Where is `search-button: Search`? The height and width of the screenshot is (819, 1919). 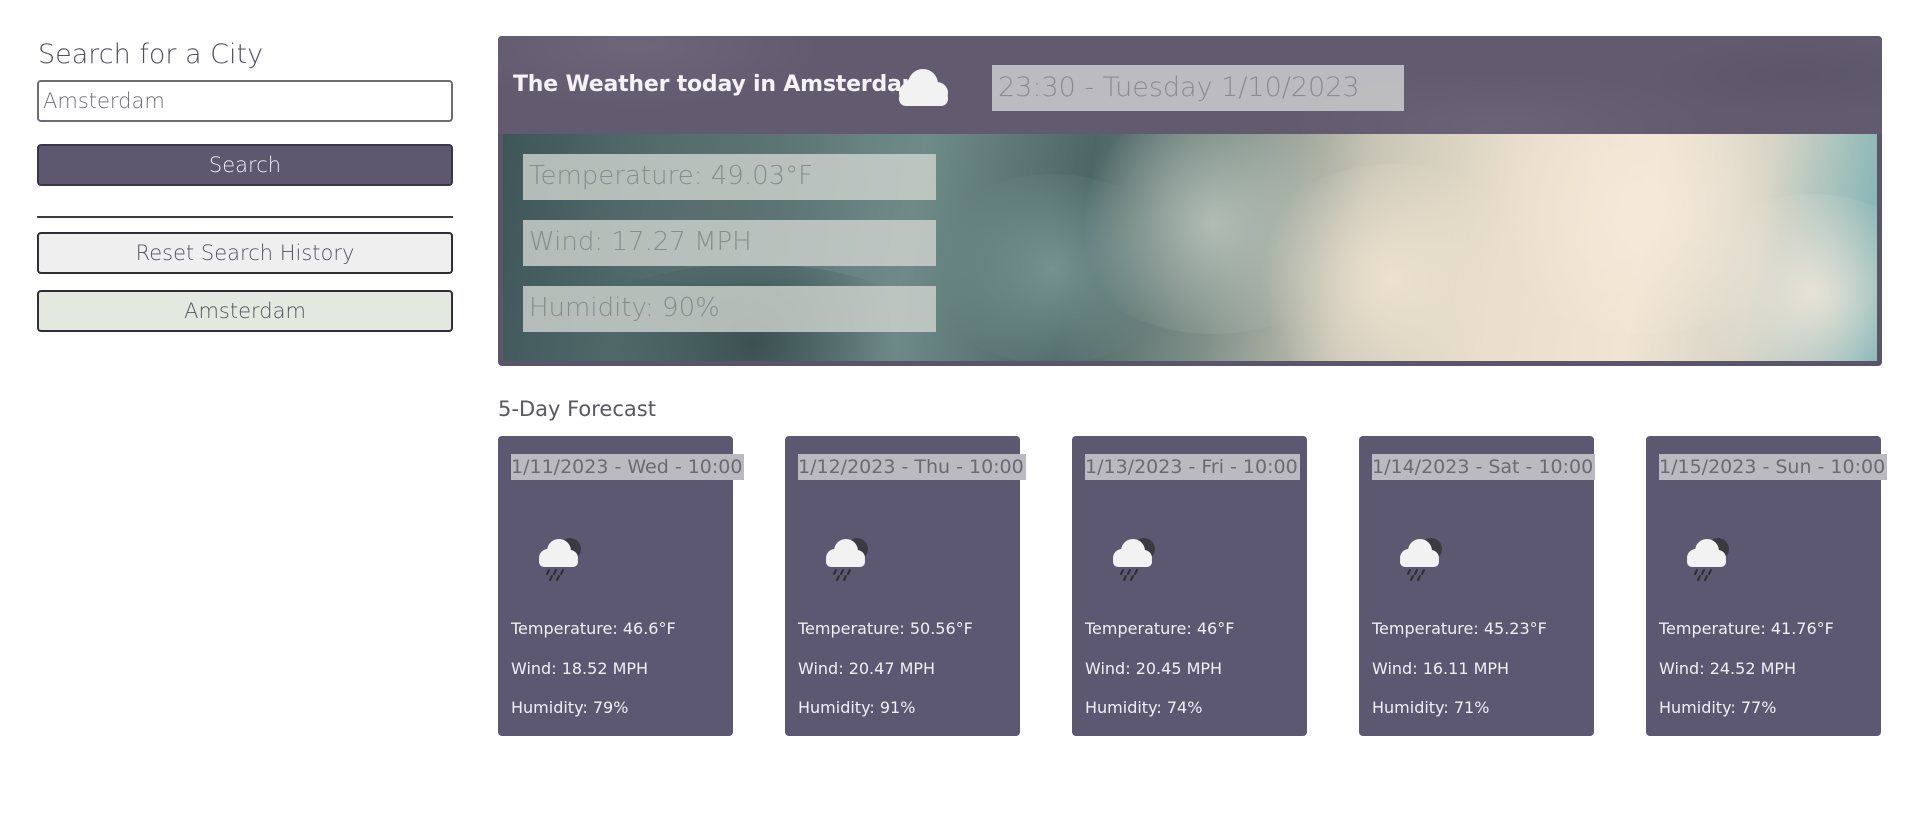 search-button: Search is located at coordinates (245, 165).